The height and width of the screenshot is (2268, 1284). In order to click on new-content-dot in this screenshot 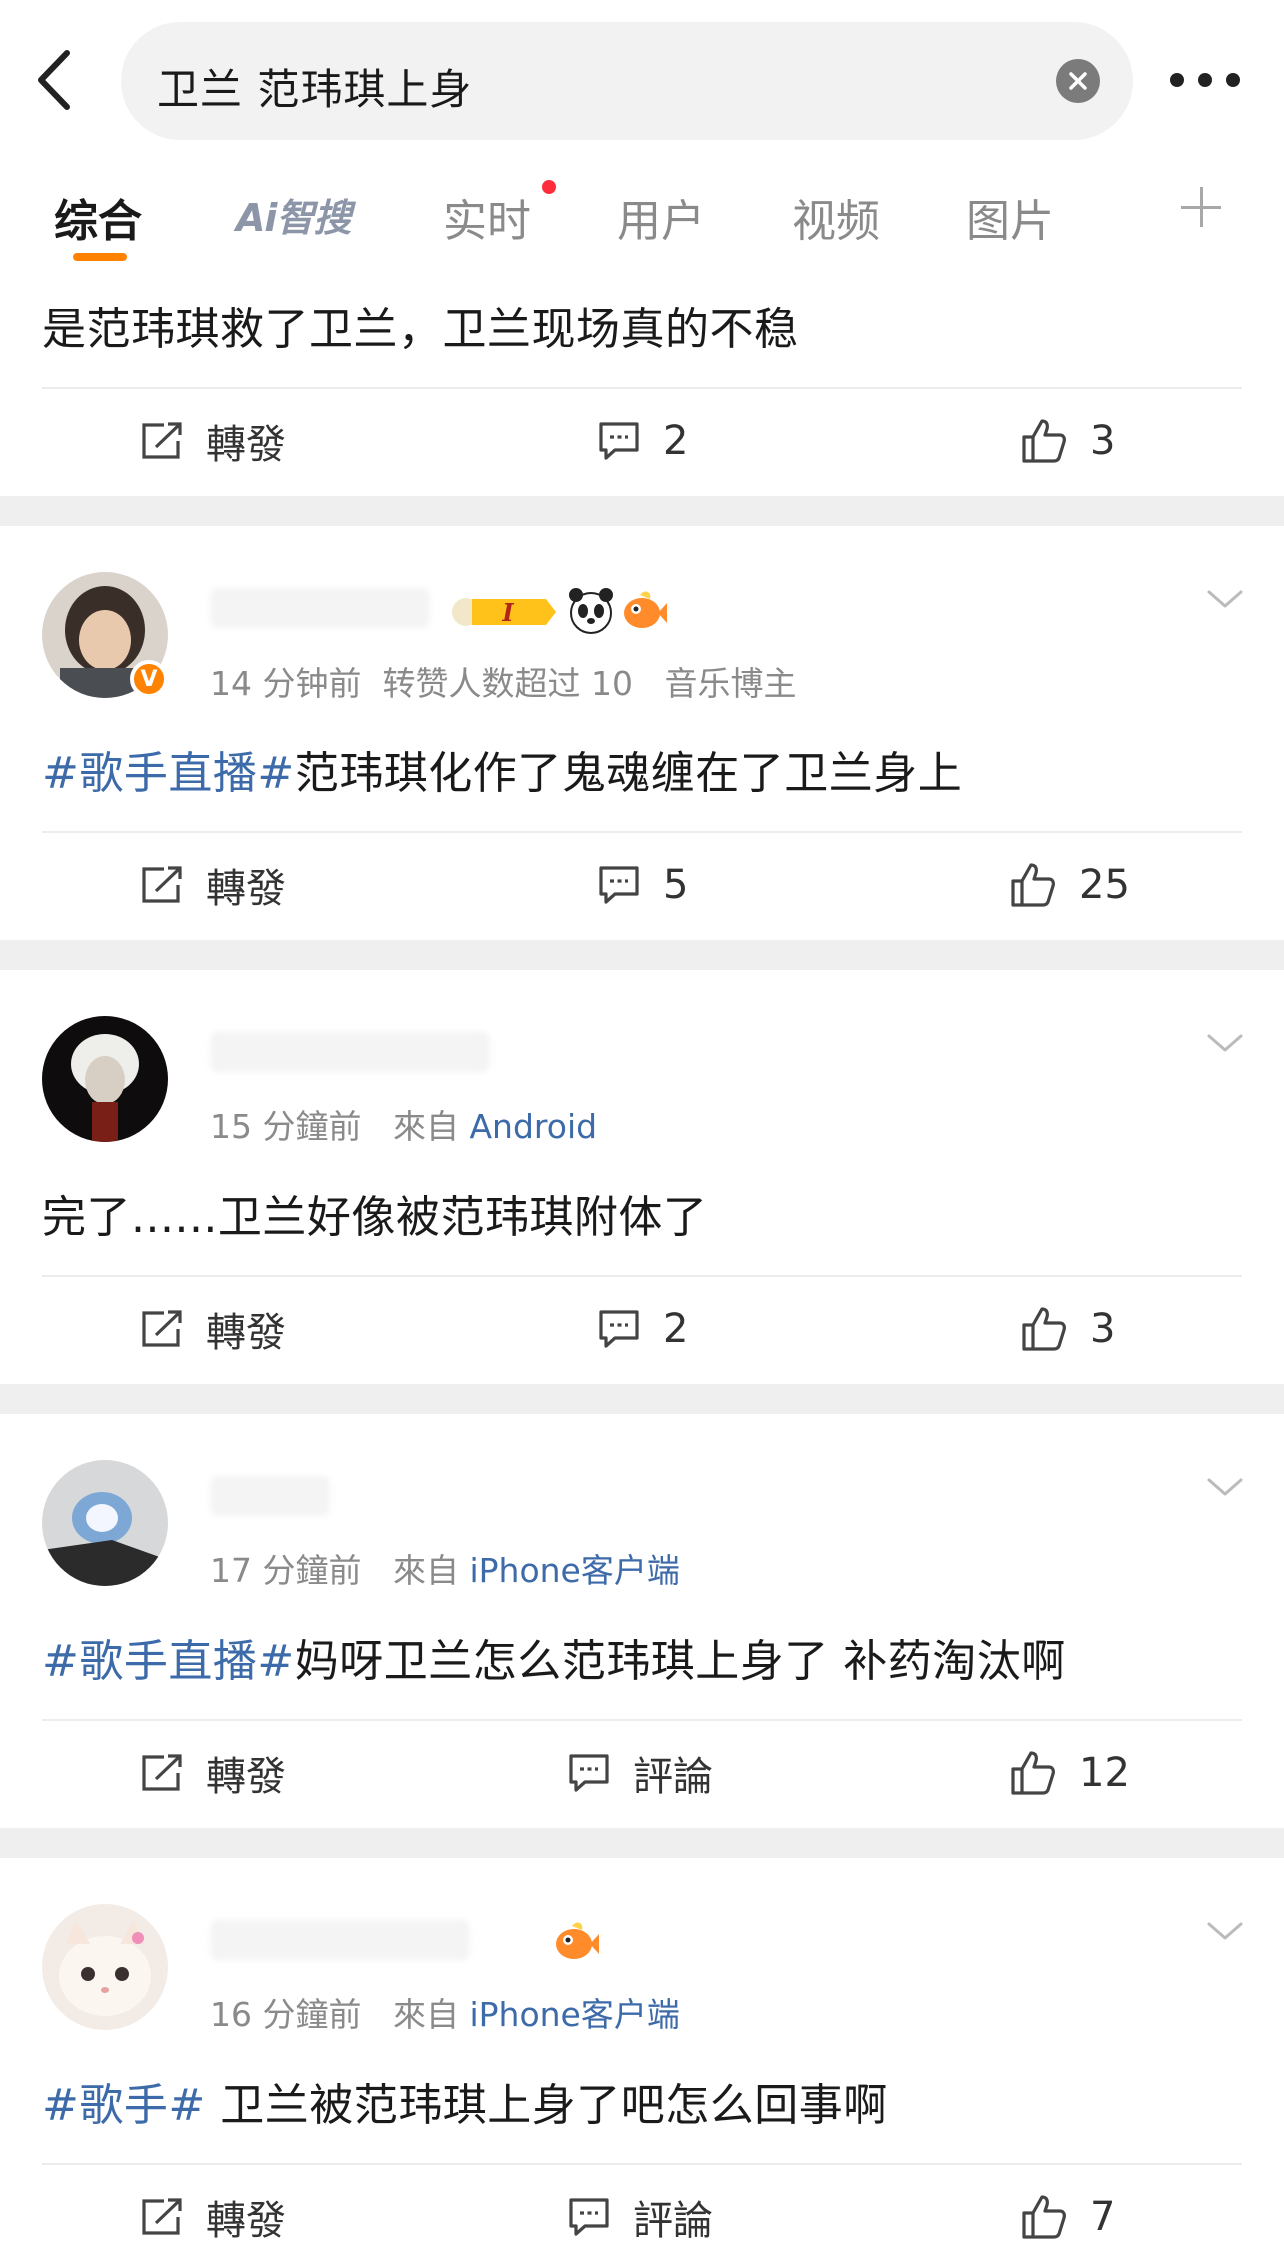, I will do `click(549, 187)`.